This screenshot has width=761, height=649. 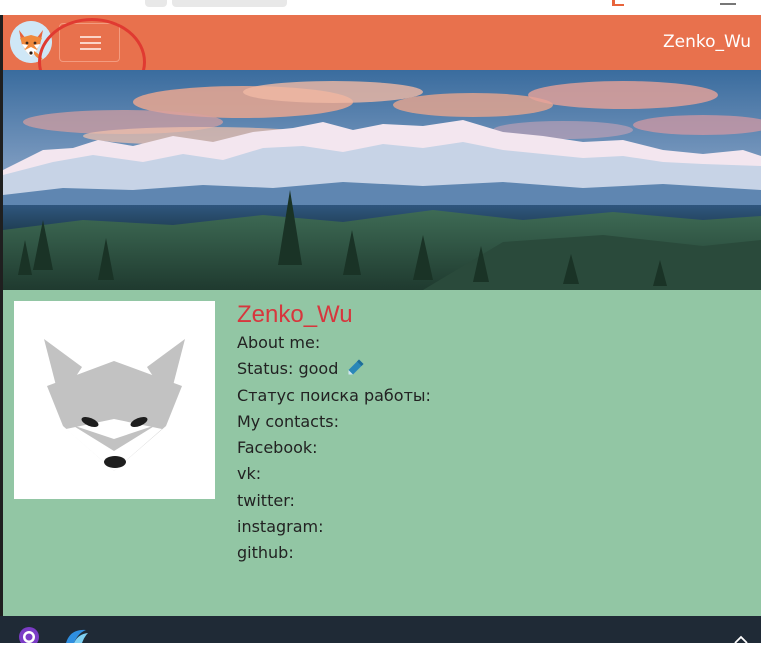 What do you see at coordinates (380, 631) in the screenshot?
I see `os-taskbar` at bounding box center [380, 631].